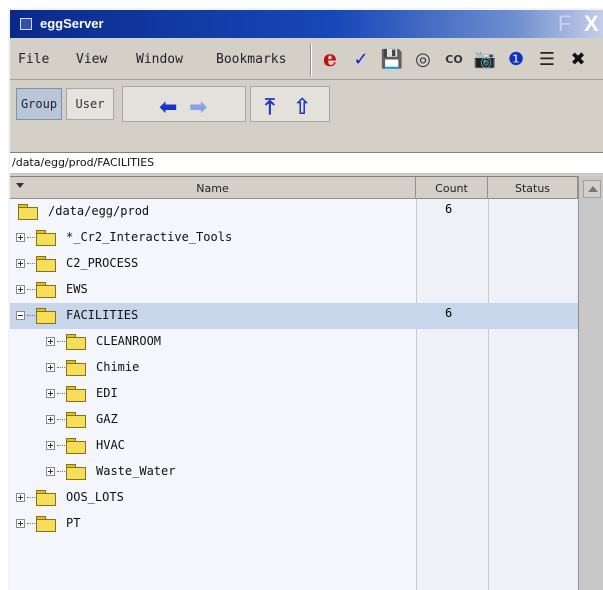 This screenshot has width=603, height=590. I want to click on tree-row: GAZ, so click(294, 420).